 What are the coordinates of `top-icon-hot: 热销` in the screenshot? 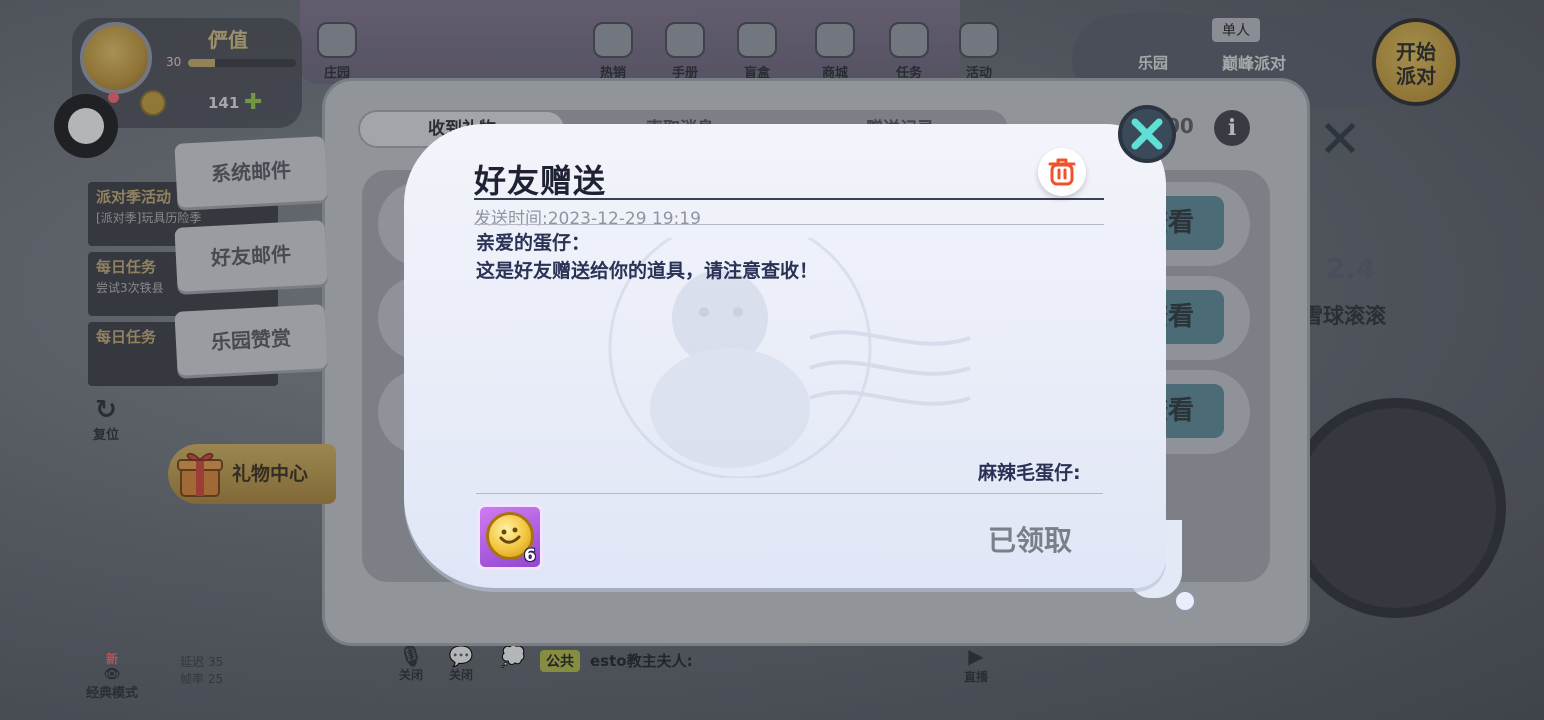 It's located at (613, 51).